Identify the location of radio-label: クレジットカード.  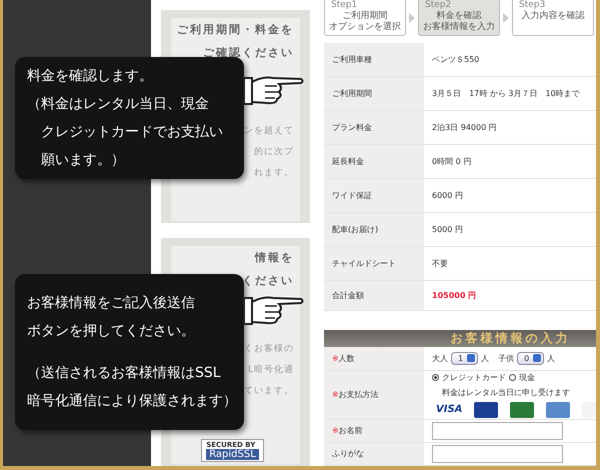
(474, 377).